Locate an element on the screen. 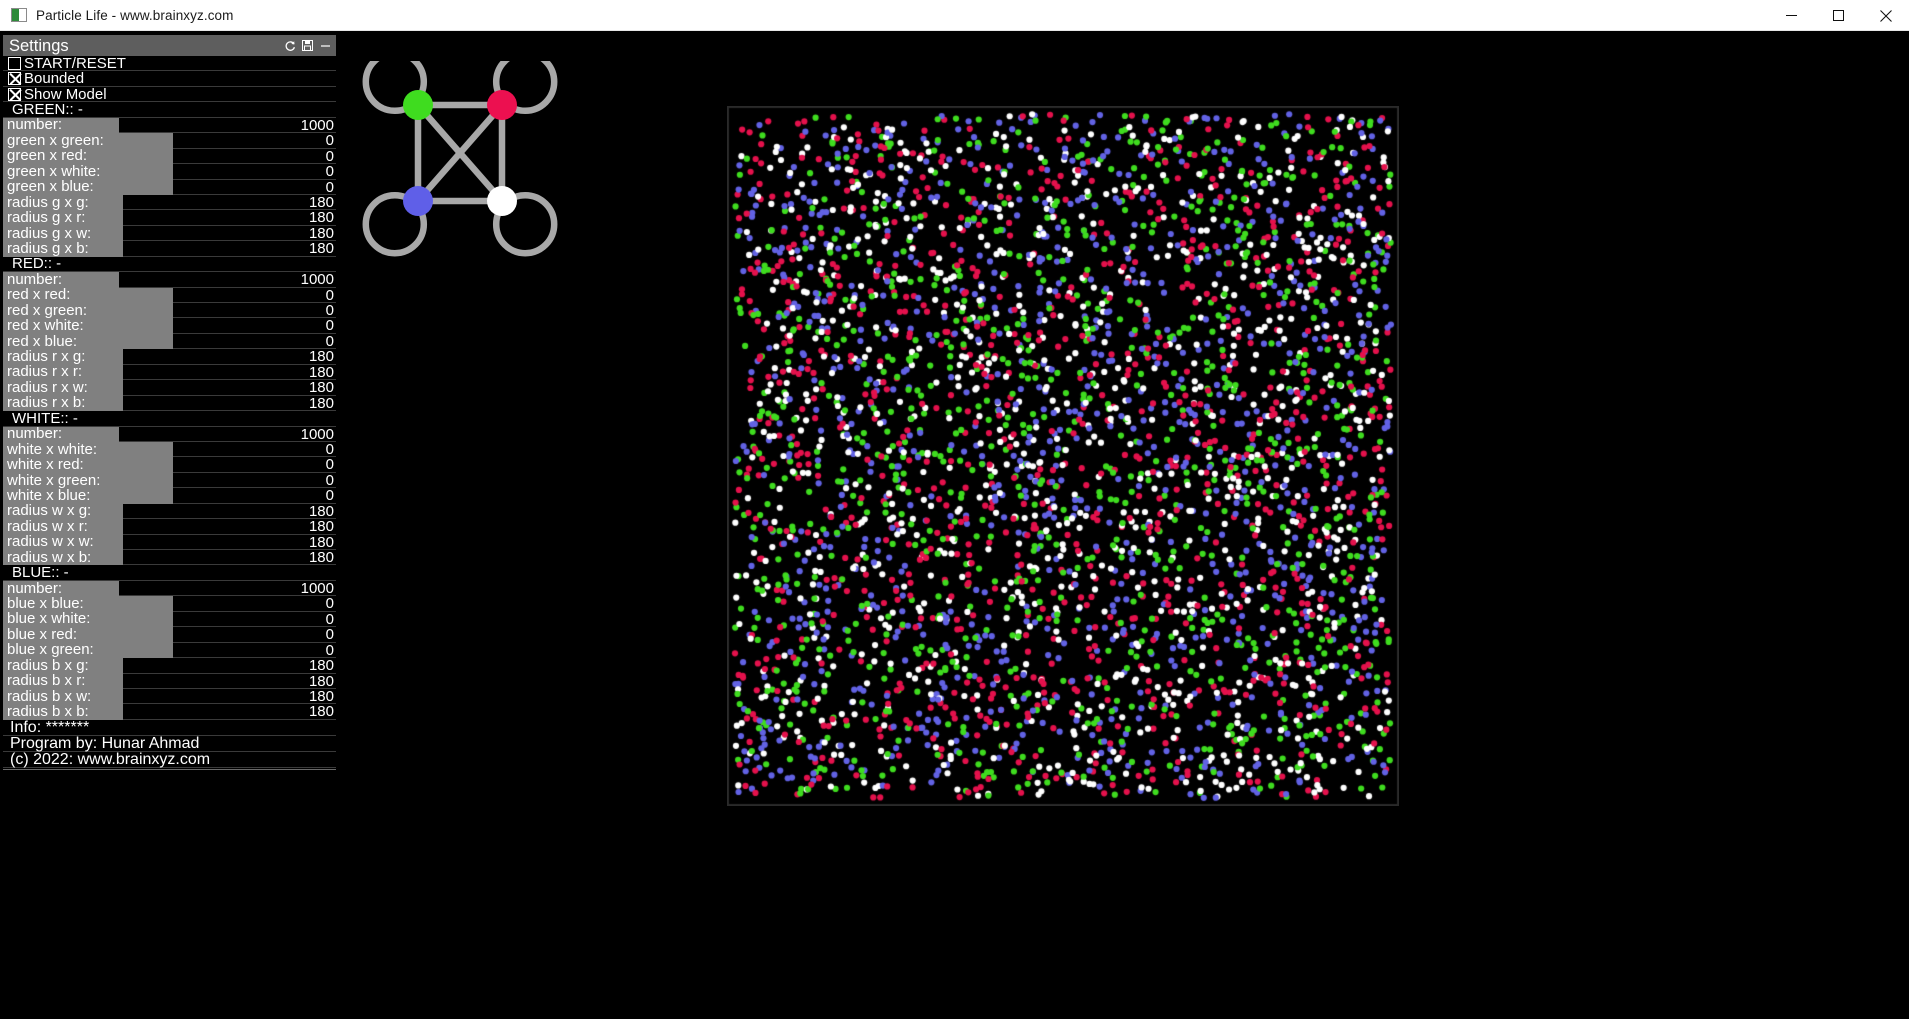 The height and width of the screenshot is (1019, 1909). slider-row: white x blue: 0 is located at coordinates (169, 496).